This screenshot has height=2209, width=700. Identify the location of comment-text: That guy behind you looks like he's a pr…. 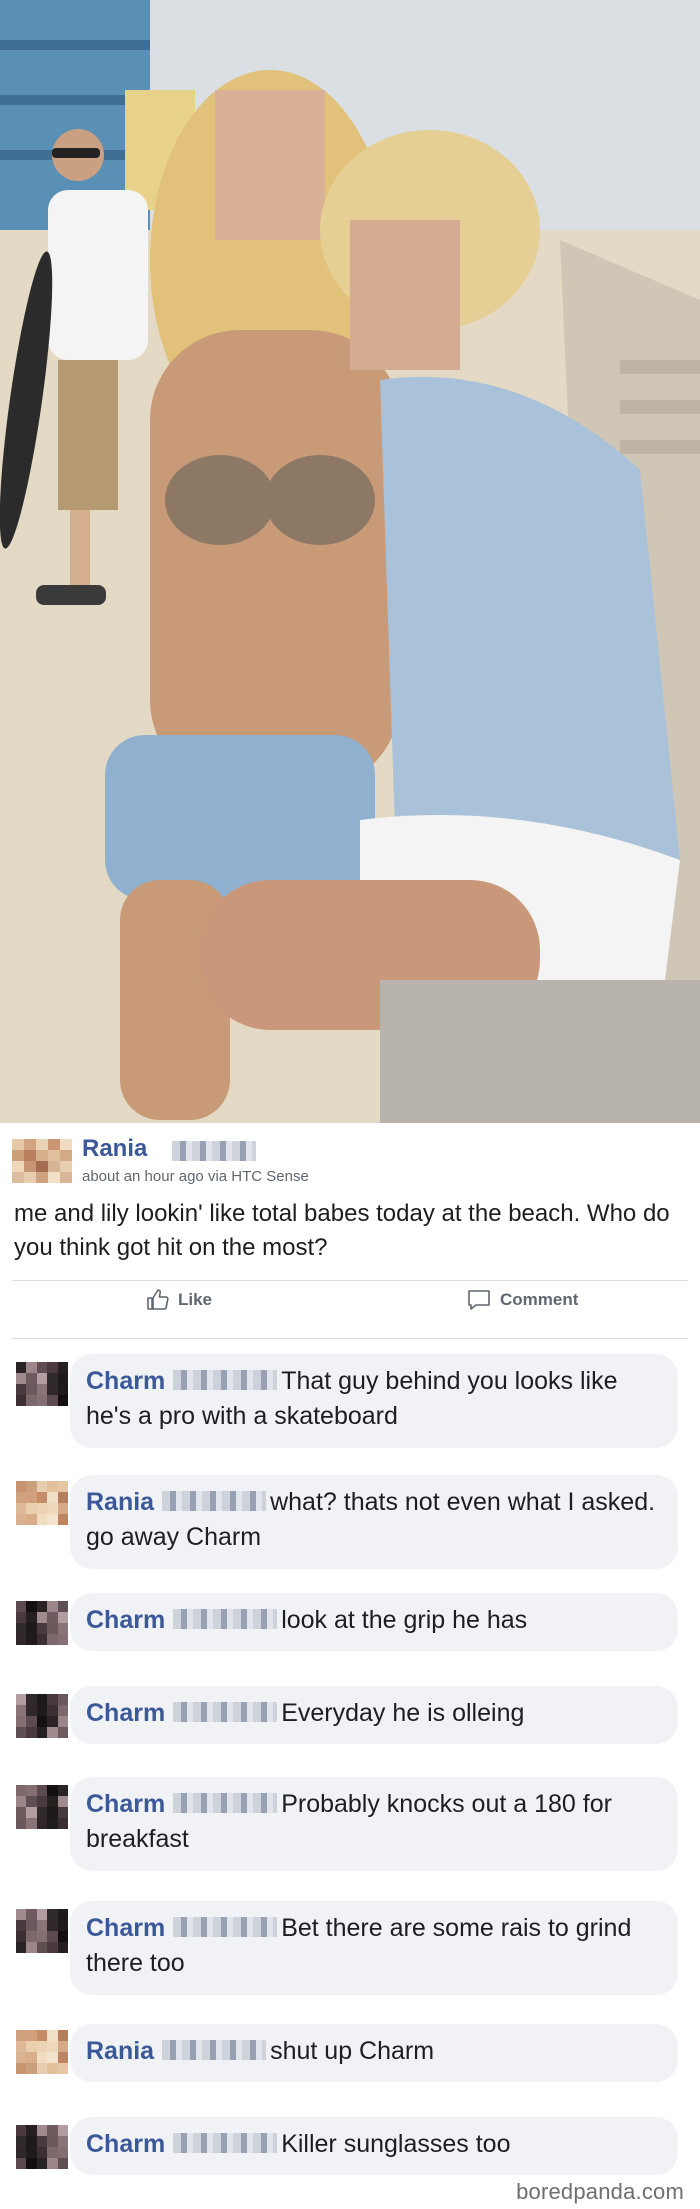
(352, 1398).